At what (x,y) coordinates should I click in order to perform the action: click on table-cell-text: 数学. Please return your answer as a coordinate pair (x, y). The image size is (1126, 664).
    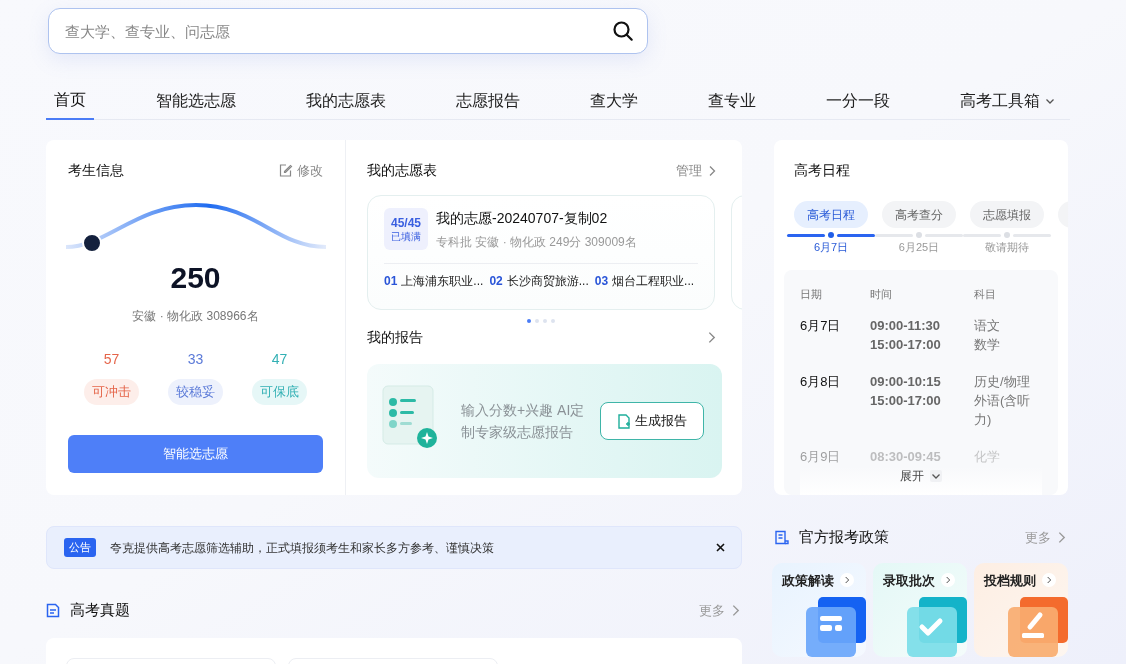
    Looking at the image, I should click on (987, 345).